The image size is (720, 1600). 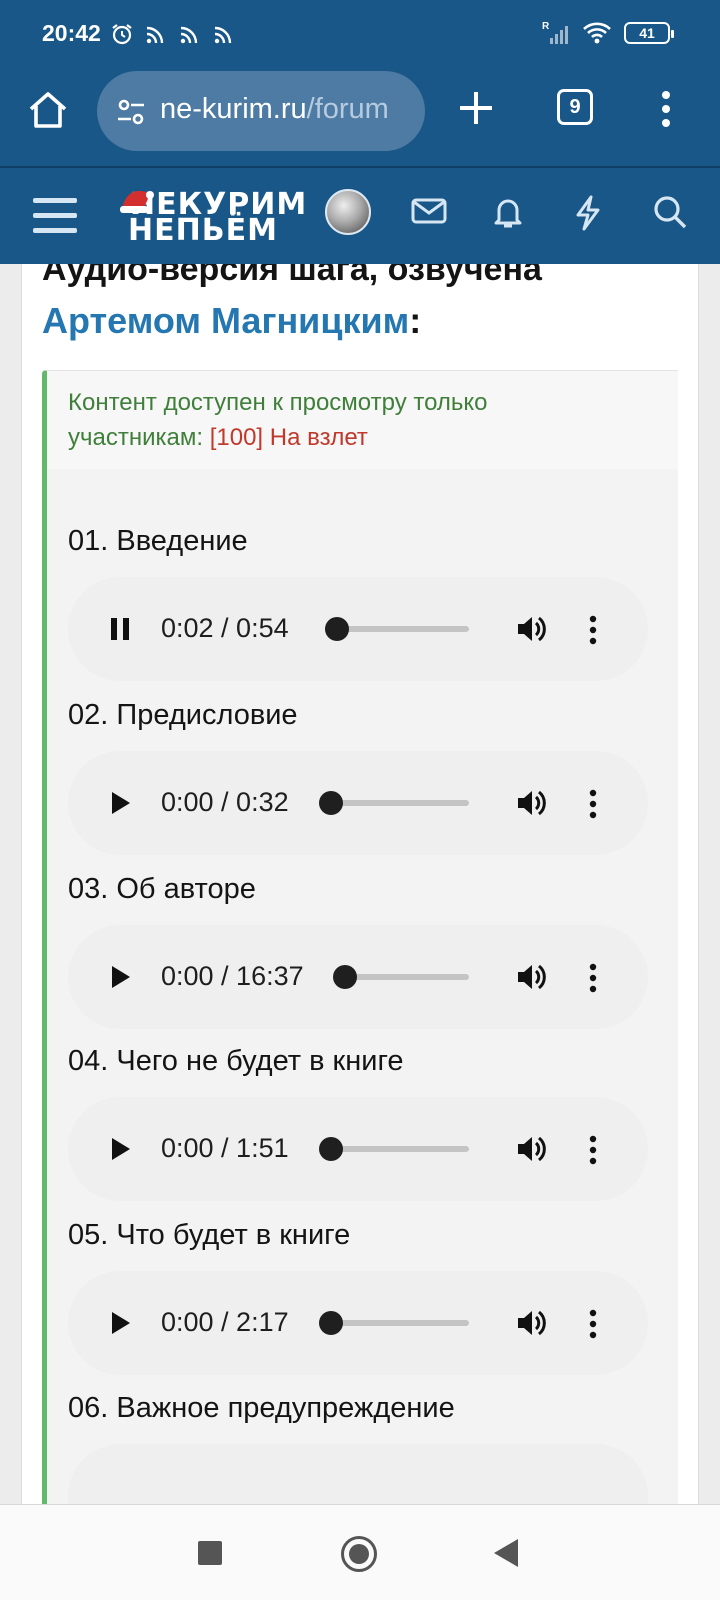 What do you see at coordinates (48, 110) in the screenshot?
I see `home-icon` at bounding box center [48, 110].